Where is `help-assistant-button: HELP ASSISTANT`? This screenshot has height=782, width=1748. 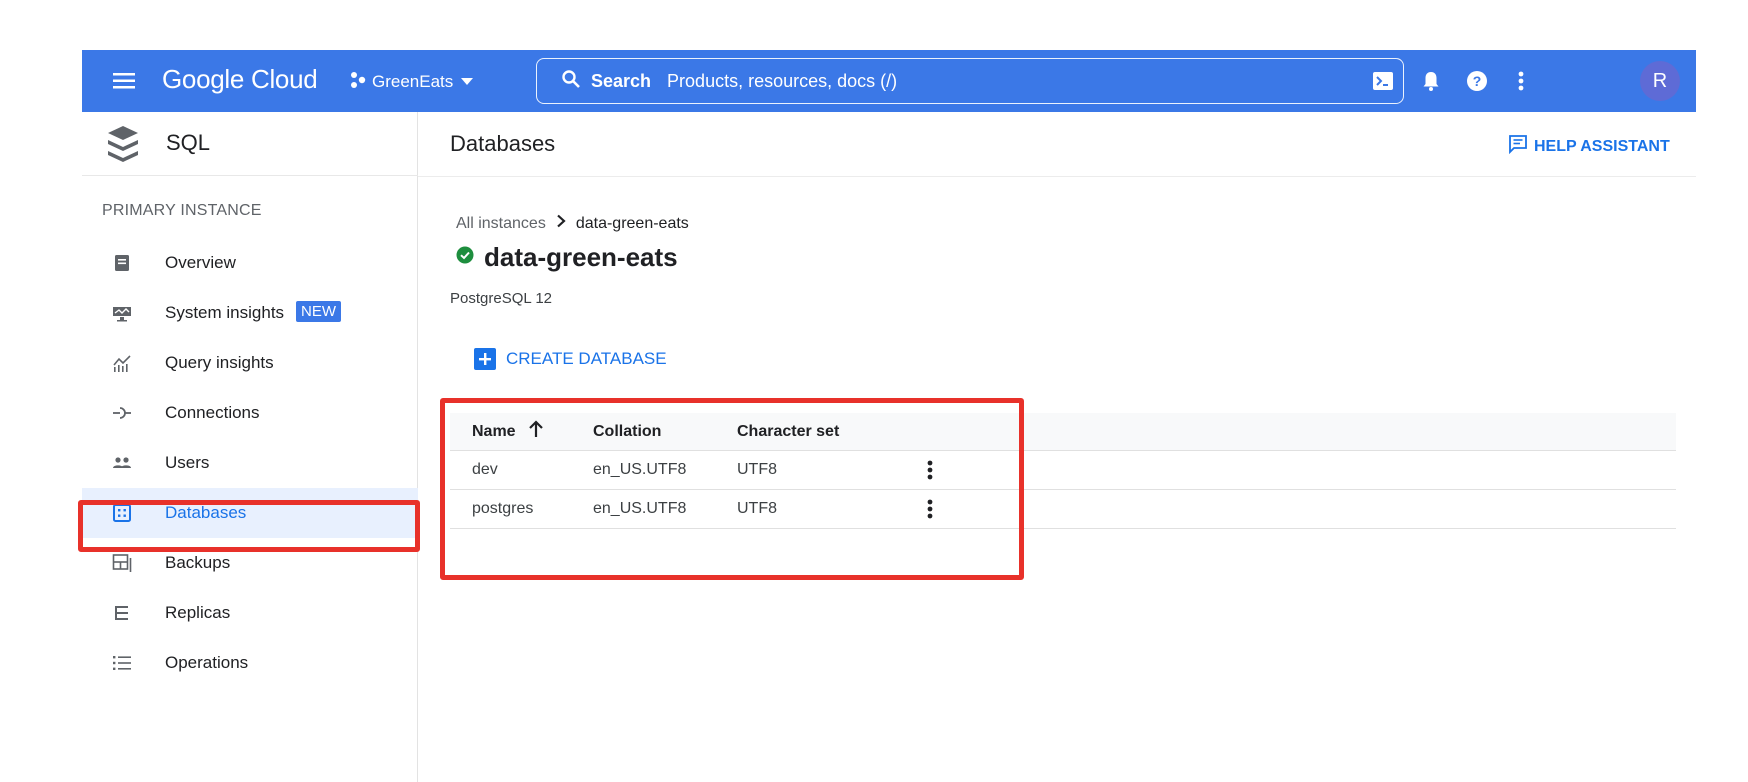
help-assistant-button: HELP ASSISTANT is located at coordinates (1589, 146).